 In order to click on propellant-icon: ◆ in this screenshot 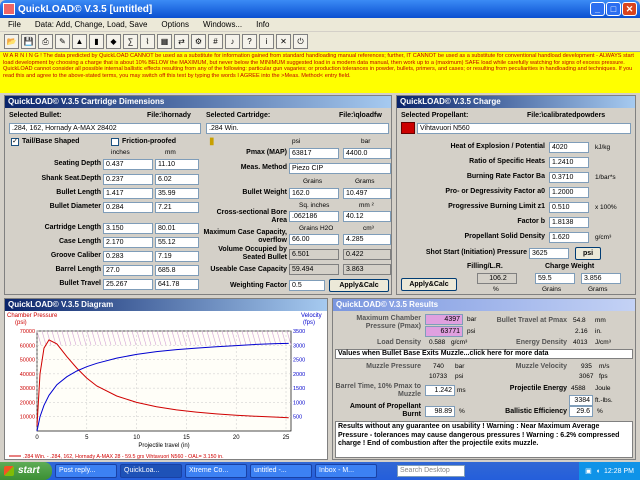, I will do `click(113, 41)`.